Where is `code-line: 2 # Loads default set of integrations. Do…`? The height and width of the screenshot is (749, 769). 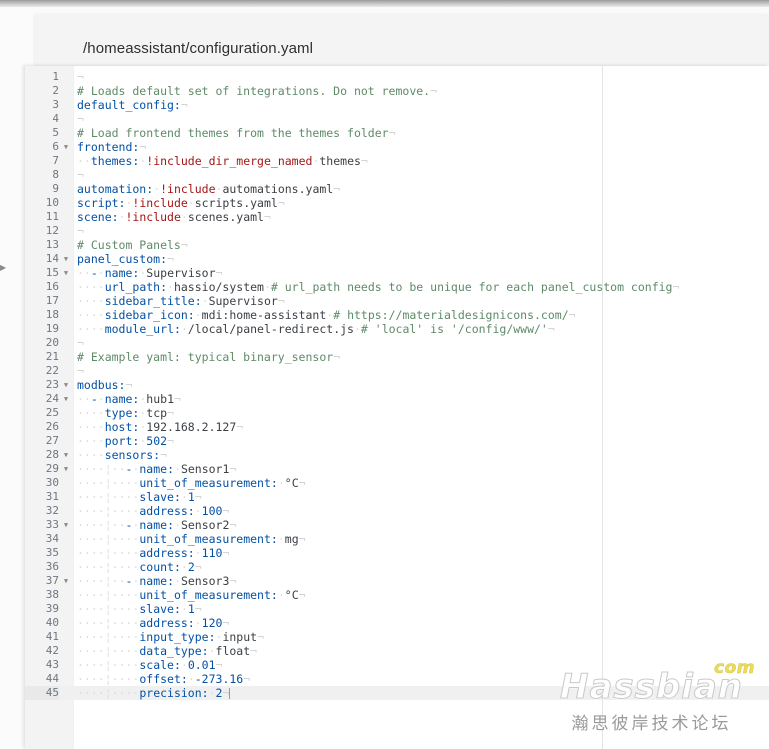
code-line: 2 # Loads default set of integrations. Do… is located at coordinates (397, 91).